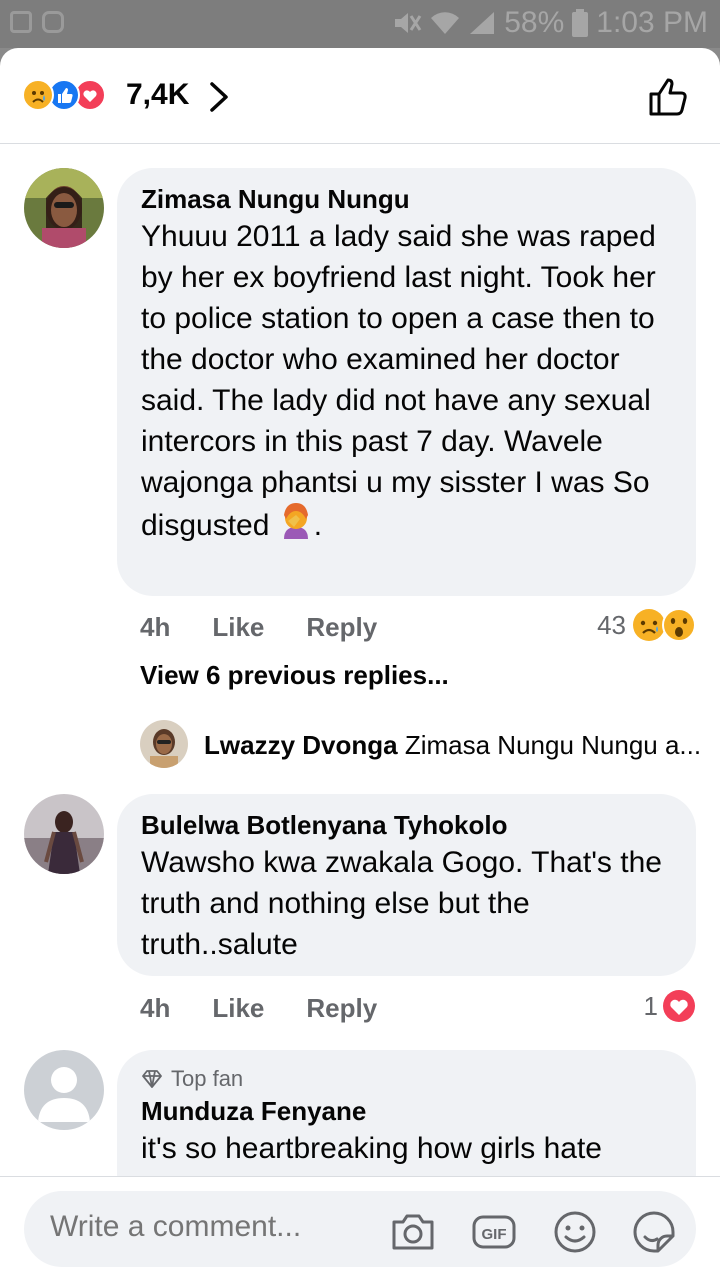 The image size is (720, 1280). Describe the element at coordinates (21, 22) in the screenshot. I see `notification-icon` at that location.